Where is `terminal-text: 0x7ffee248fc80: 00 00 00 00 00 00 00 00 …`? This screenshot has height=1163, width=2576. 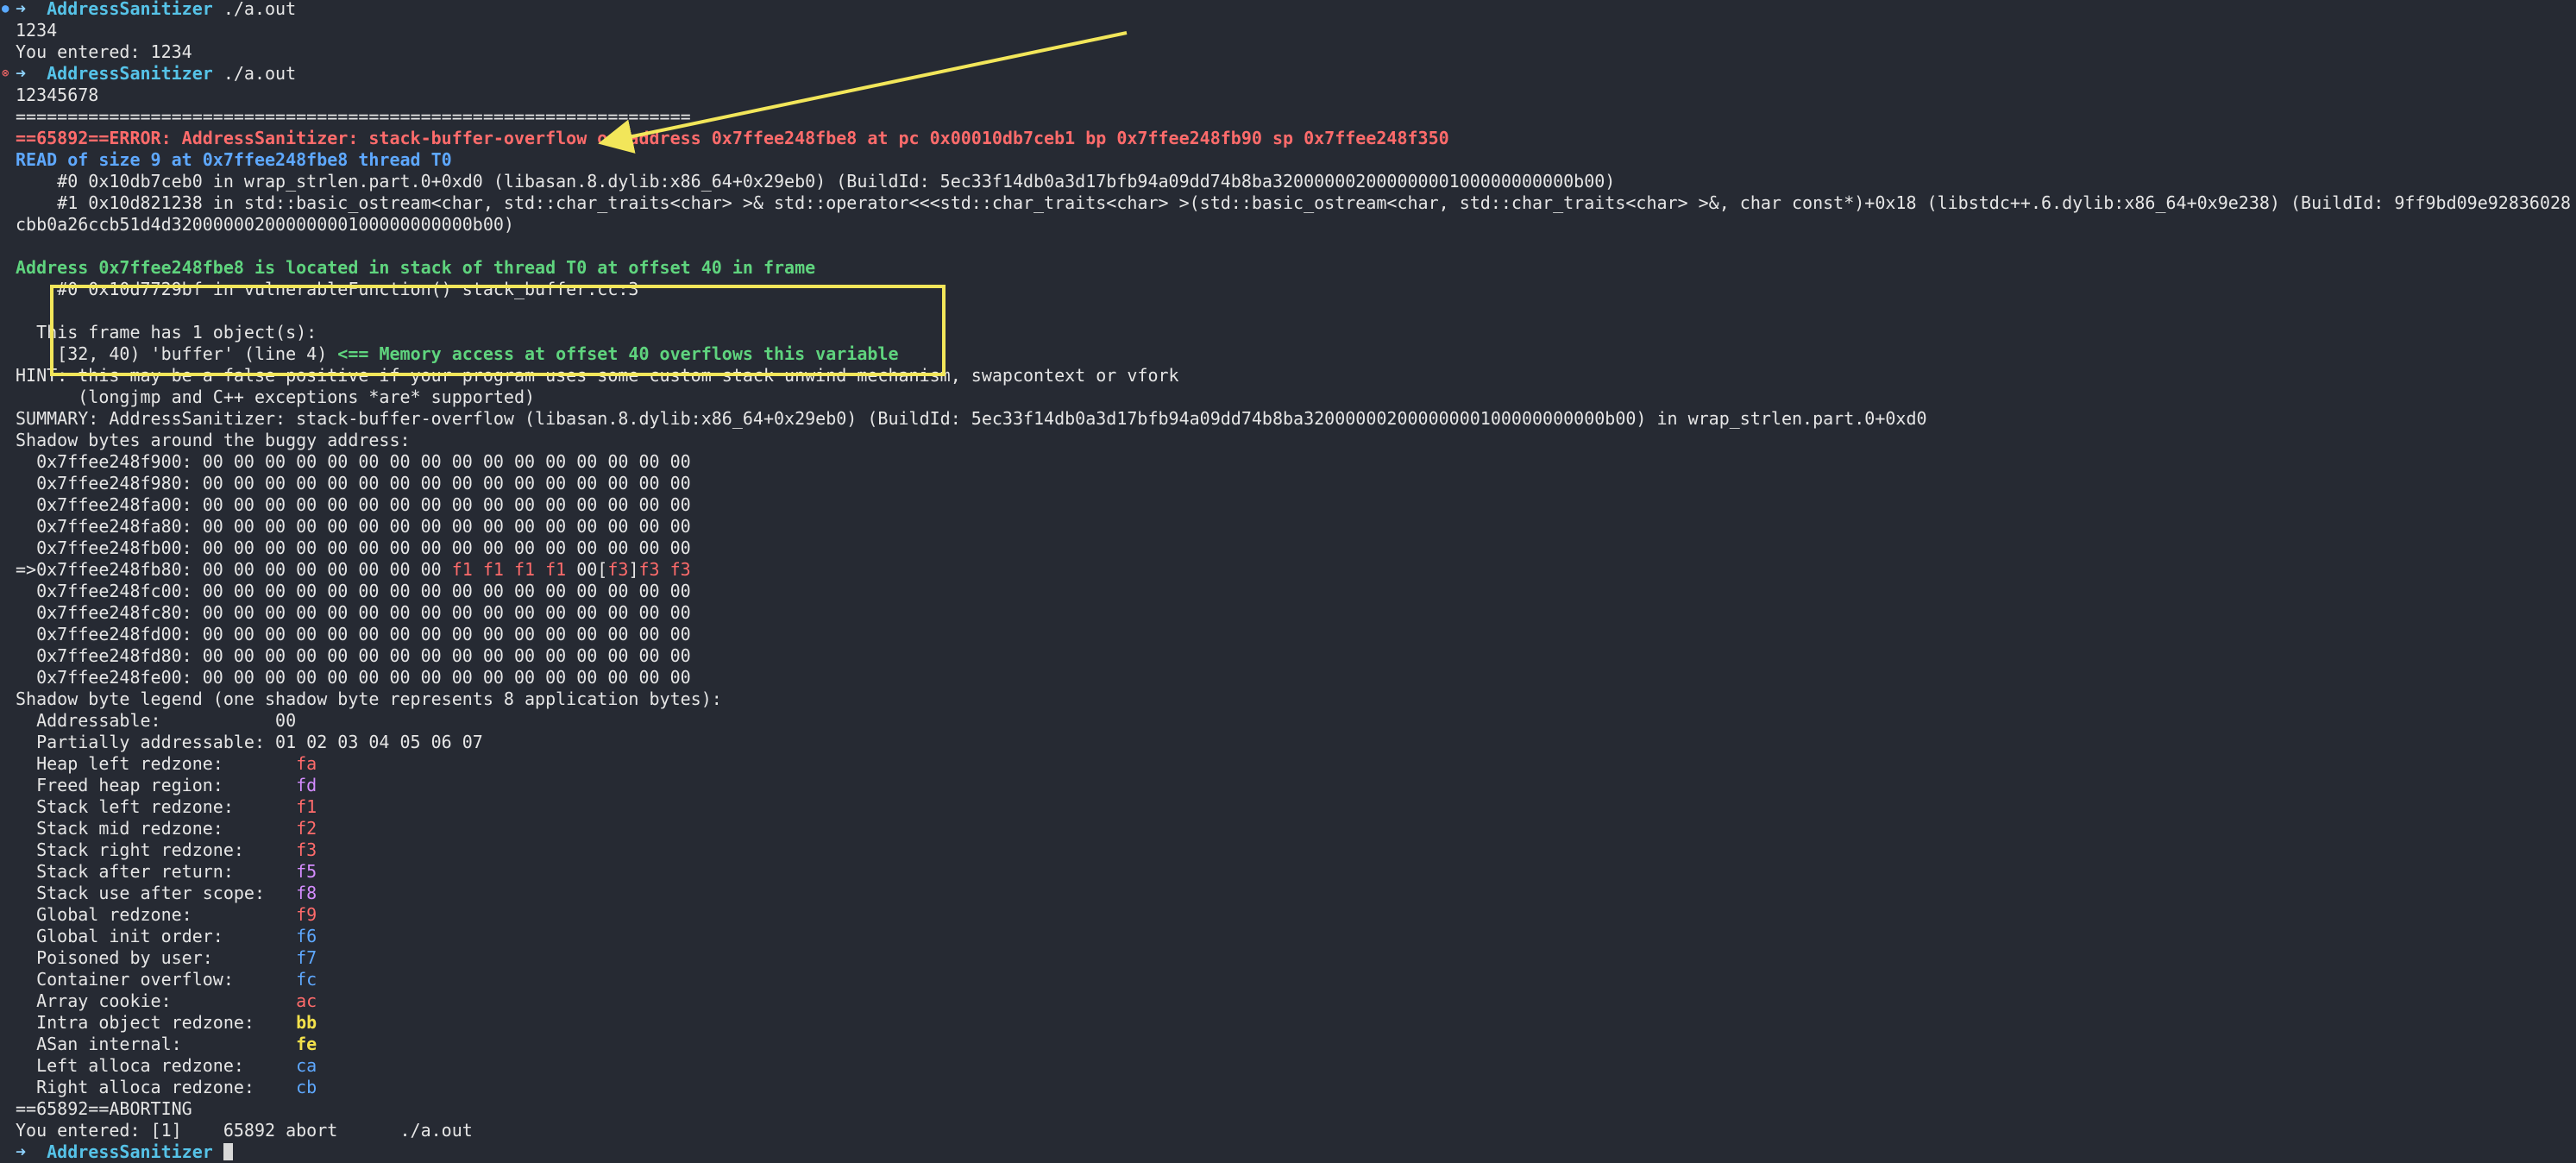 terminal-text: 0x7ffee248fc80: 00 00 00 00 00 00 00 00 … is located at coordinates (353, 612).